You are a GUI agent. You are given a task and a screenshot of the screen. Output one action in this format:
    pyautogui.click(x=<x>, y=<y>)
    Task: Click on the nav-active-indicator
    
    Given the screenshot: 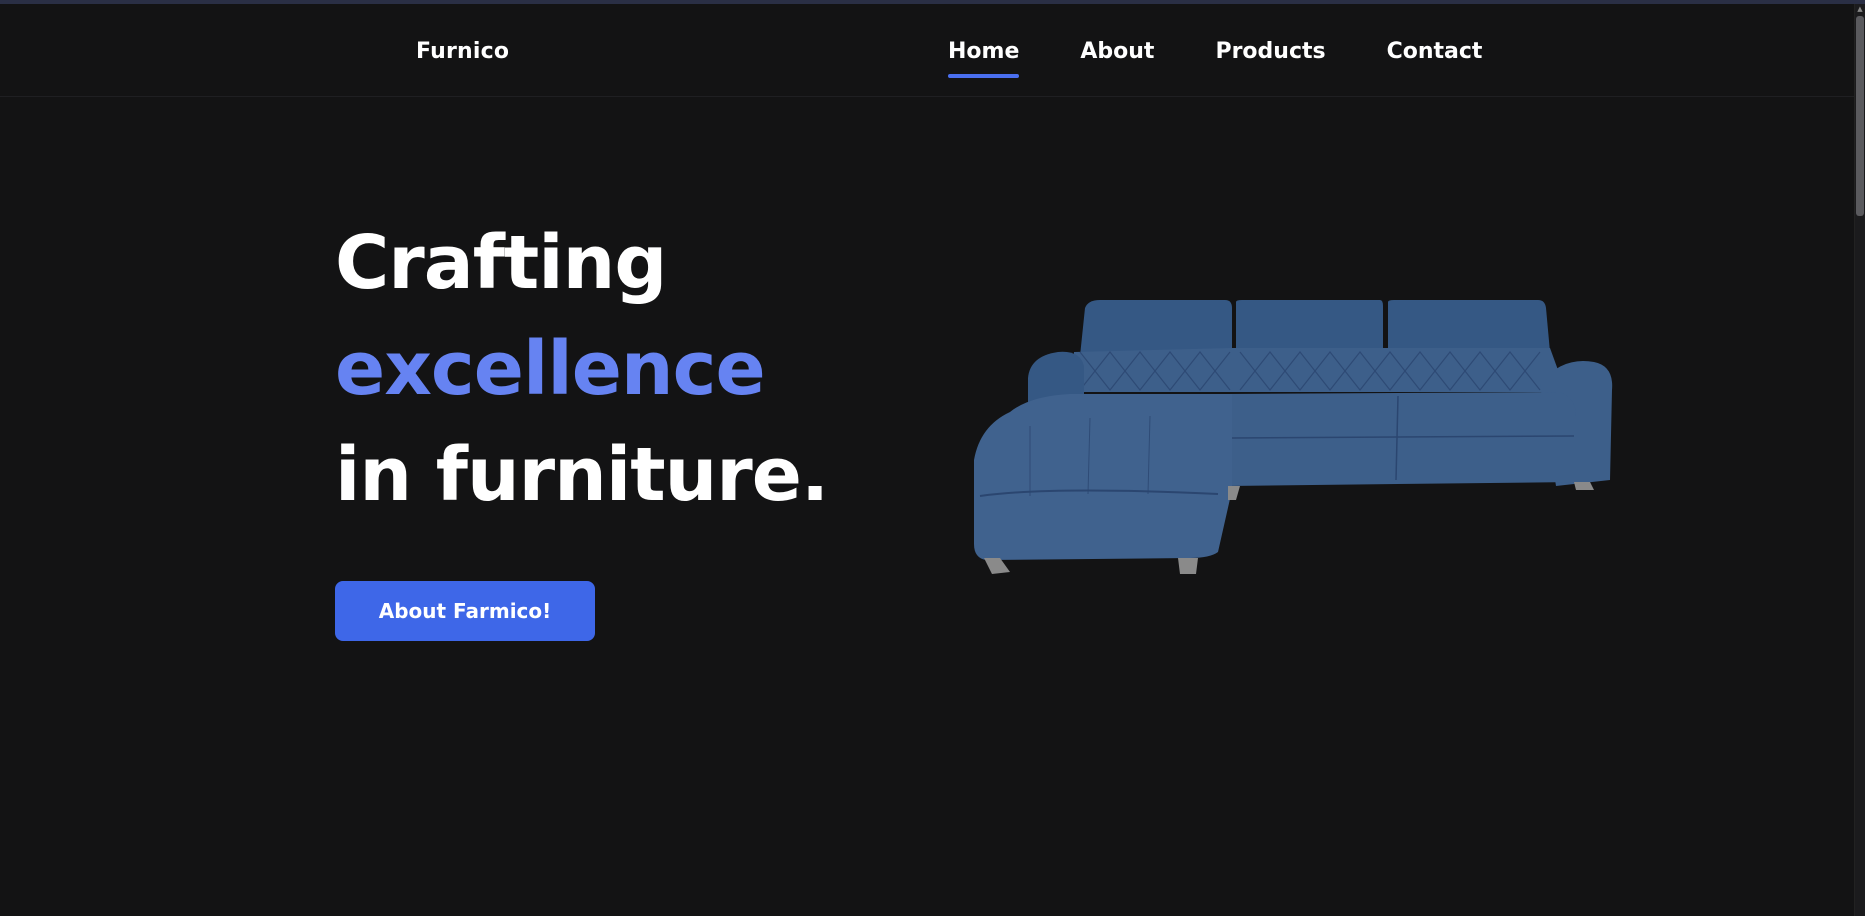 What is the action you would take?
    pyautogui.click(x=984, y=76)
    